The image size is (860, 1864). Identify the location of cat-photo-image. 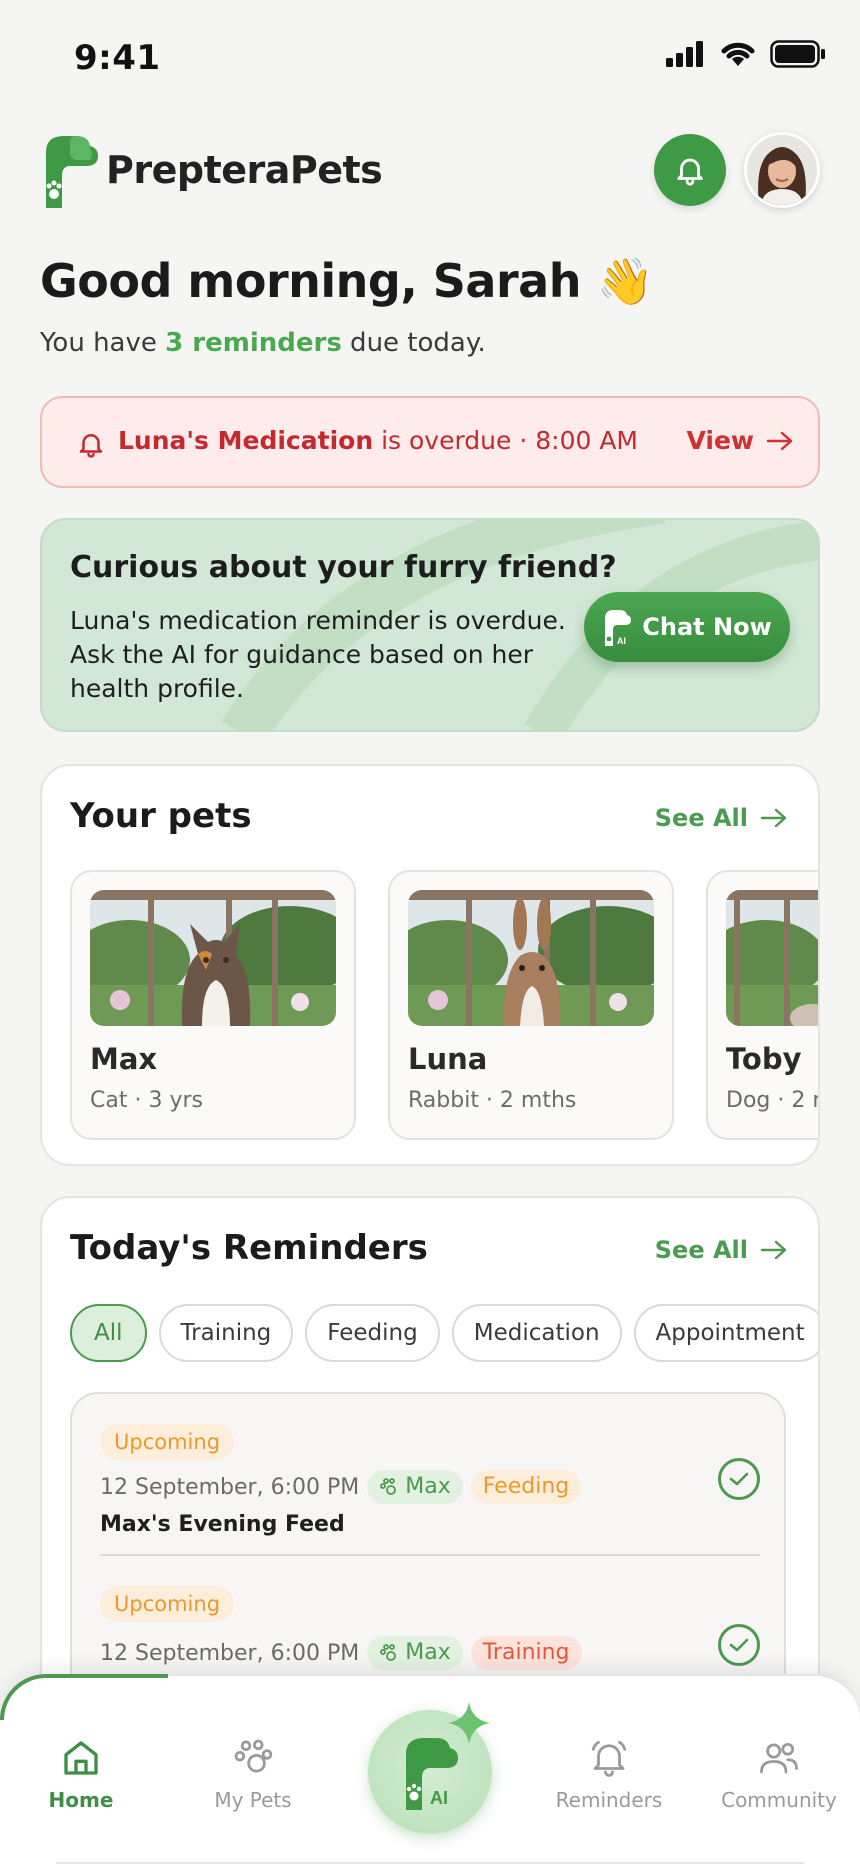
(213, 958).